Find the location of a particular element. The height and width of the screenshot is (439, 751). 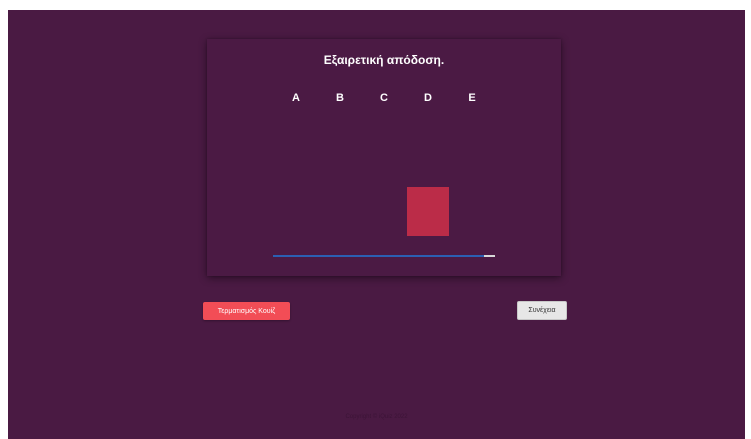

continue-button: Συνέχεια is located at coordinates (542, 310).